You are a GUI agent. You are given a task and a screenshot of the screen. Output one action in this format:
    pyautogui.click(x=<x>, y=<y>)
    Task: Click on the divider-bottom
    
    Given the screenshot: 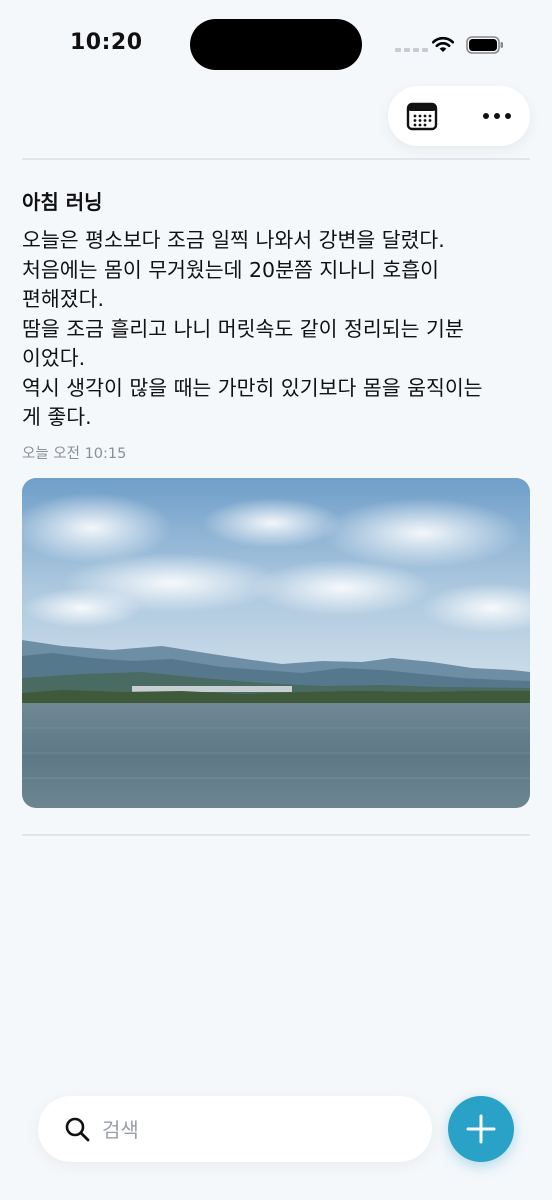 What is the action you would take?
    pyautogui.click(x=276, y=835)
    